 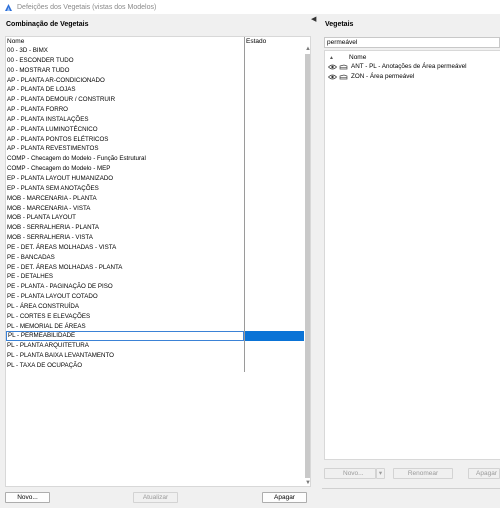 I want to click on combination-name: AP - PLANTA DEMOUR / CONSTRUIR, so click(x=61, y=100).